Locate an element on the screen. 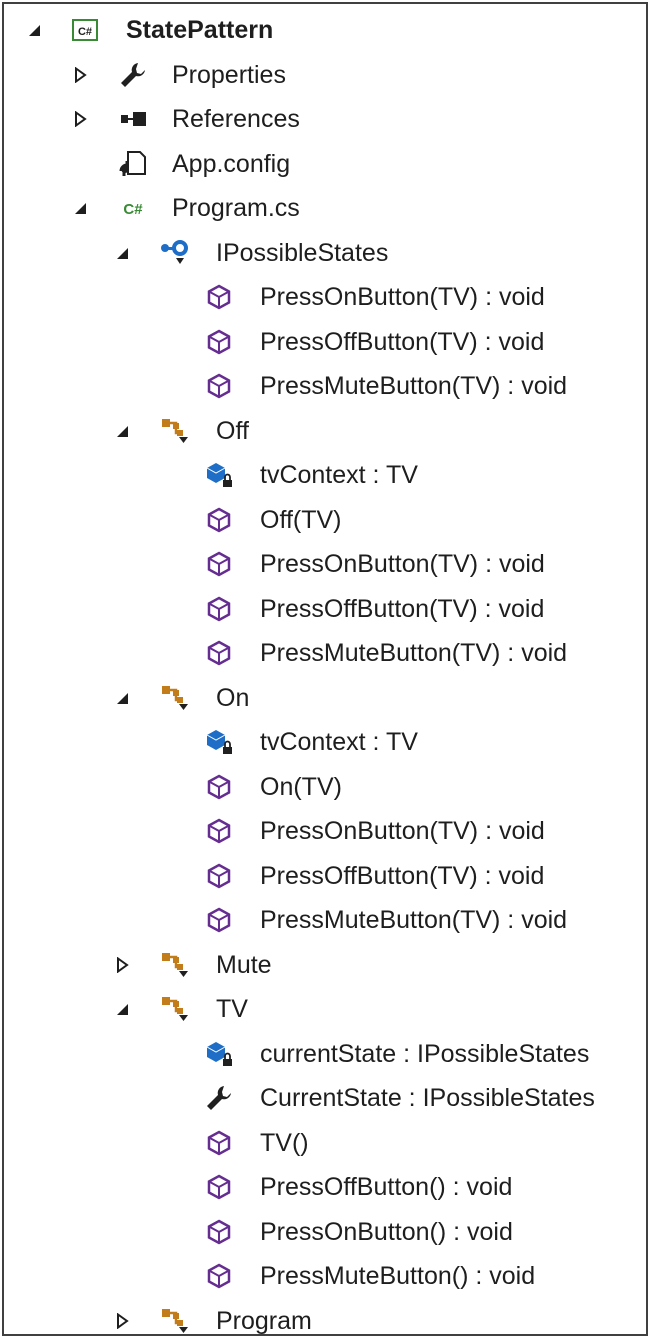 This screenshot has width=652, height=1341. tree-item: Off(TV) is located at coordinates (325, 520).